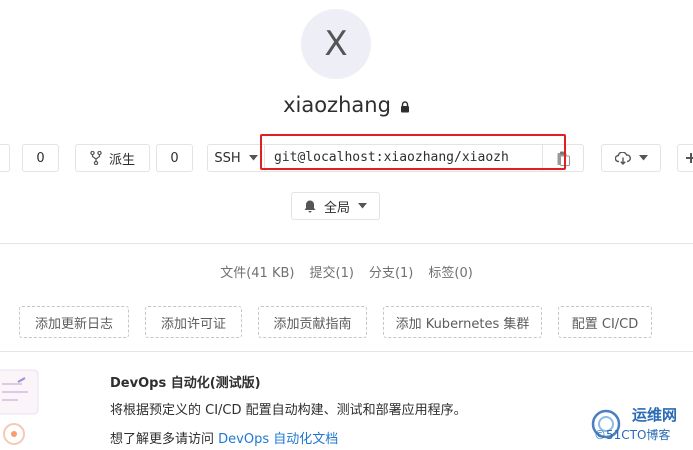 The width and height of the screenshot is (693, 450). I want to click on clipboard-icon, so click(563, 158).